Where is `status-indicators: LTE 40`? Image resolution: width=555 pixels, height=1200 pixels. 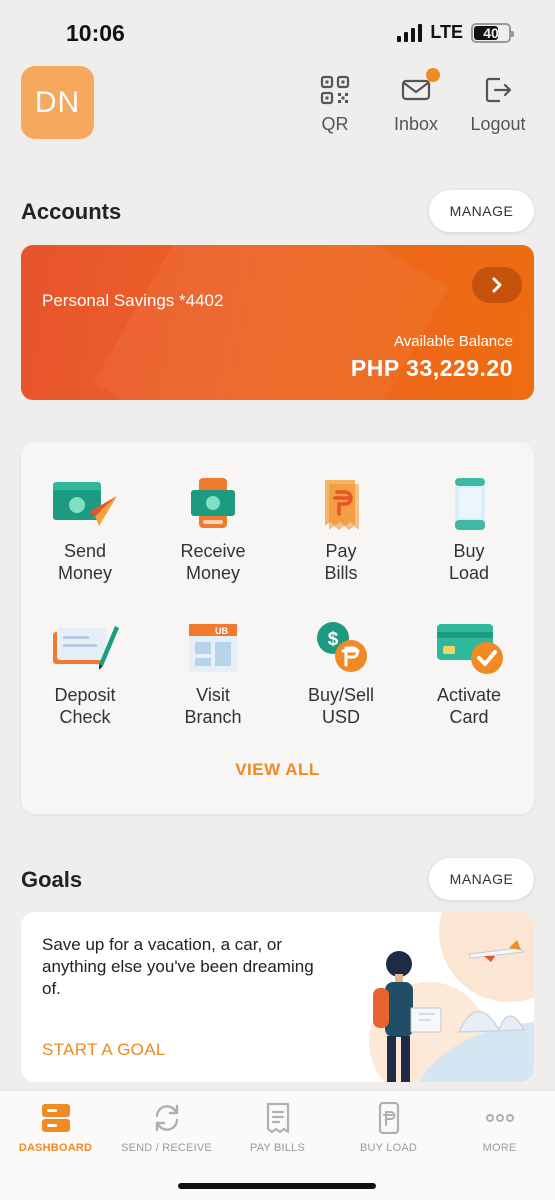 status-indicators: LTE 40 is located at coordinates (455, 32).